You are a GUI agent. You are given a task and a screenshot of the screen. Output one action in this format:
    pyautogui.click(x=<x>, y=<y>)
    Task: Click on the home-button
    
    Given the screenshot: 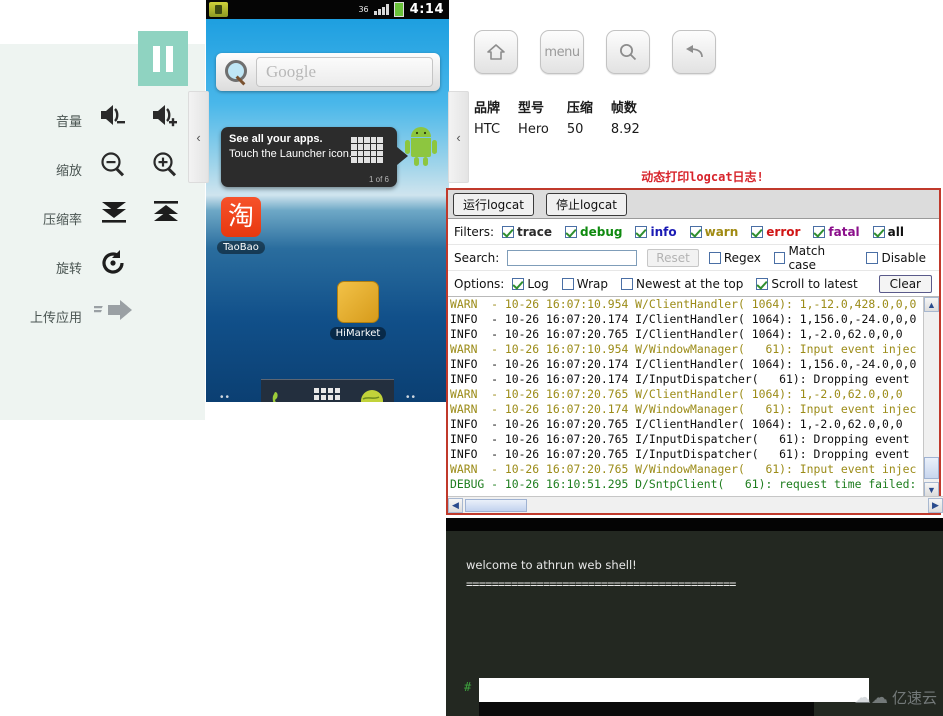 What is the action you would take?
    pyautogui.click(x=496, y=52)
    